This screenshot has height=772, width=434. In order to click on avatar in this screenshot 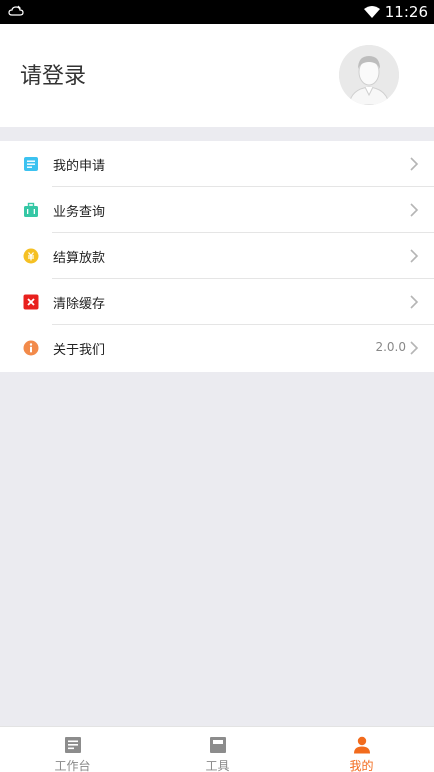, I will do `click(369, 75)`.